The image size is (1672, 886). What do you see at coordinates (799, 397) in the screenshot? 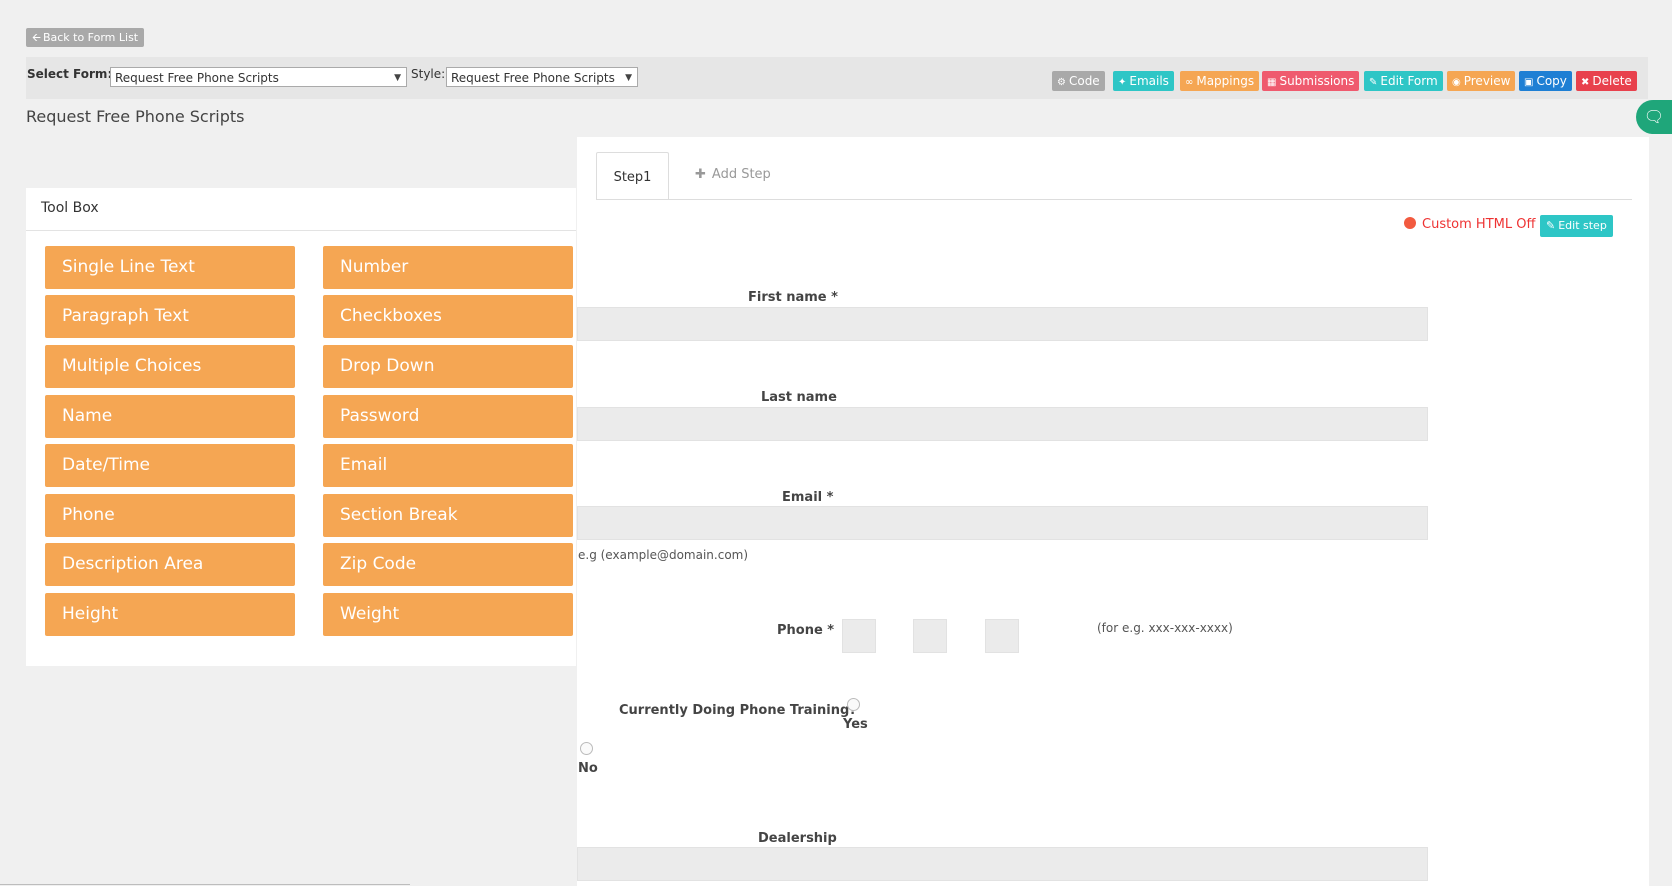
I see `last-name-label: Last name` at bounding box center [799, 397].